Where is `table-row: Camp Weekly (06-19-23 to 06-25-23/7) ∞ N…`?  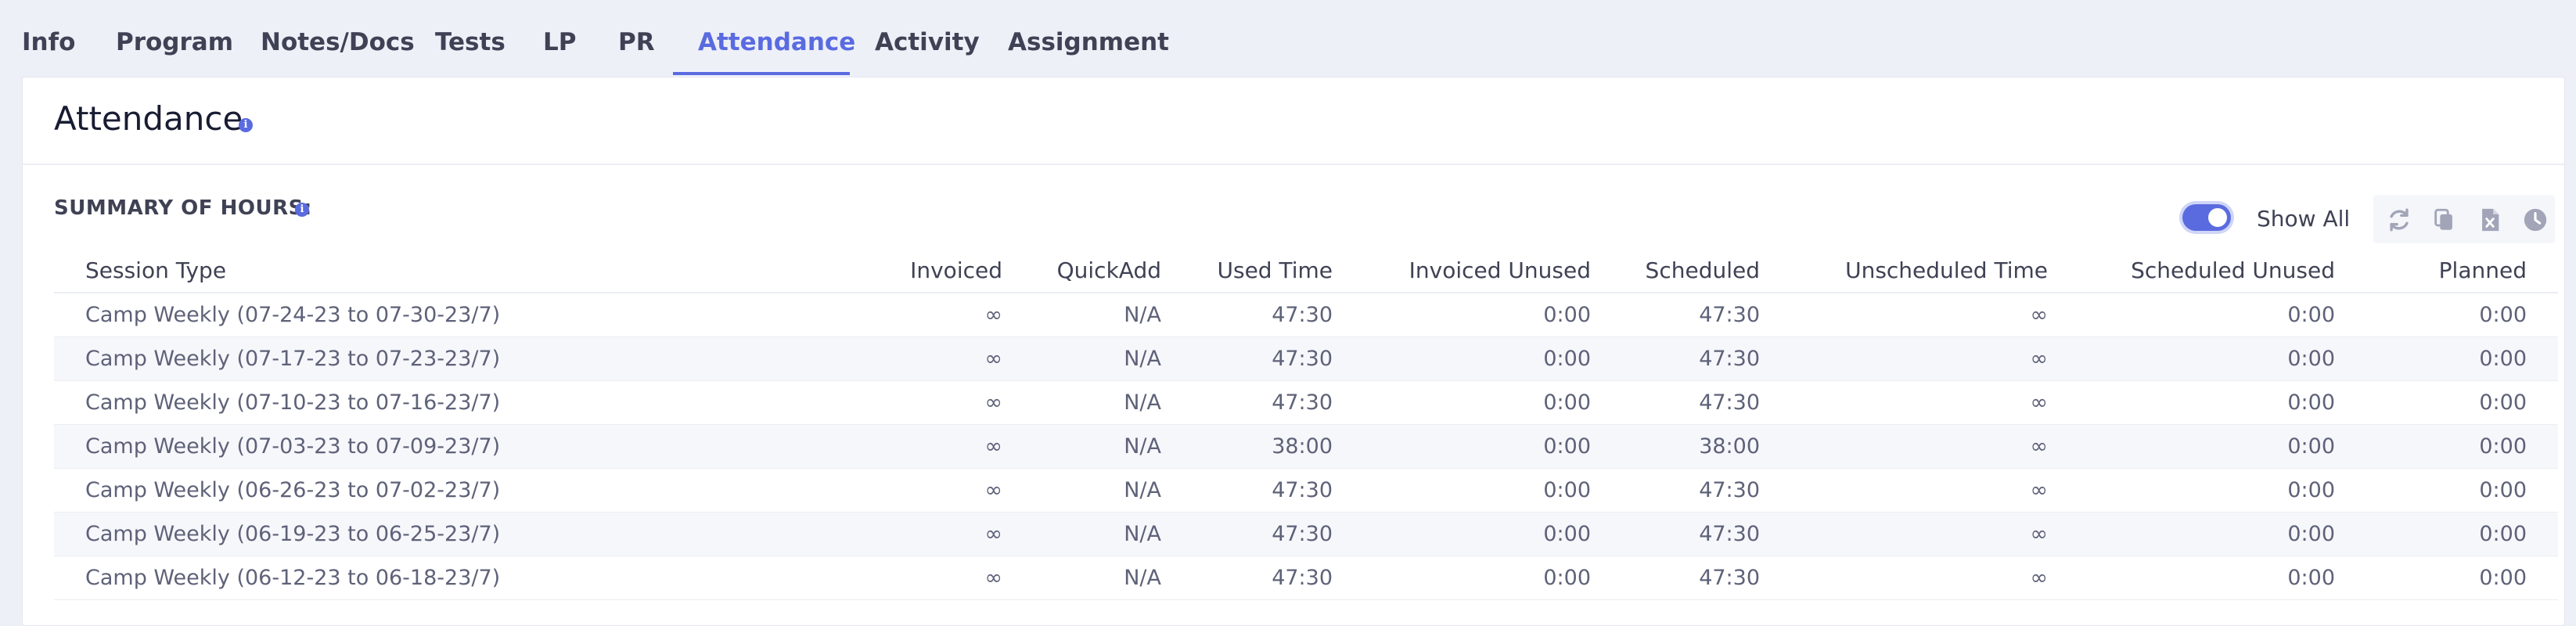
table-row: Camp Weekly (06-19-23 to 06-25-23/7) ∞ N… is located at coordinates (1306, 534).